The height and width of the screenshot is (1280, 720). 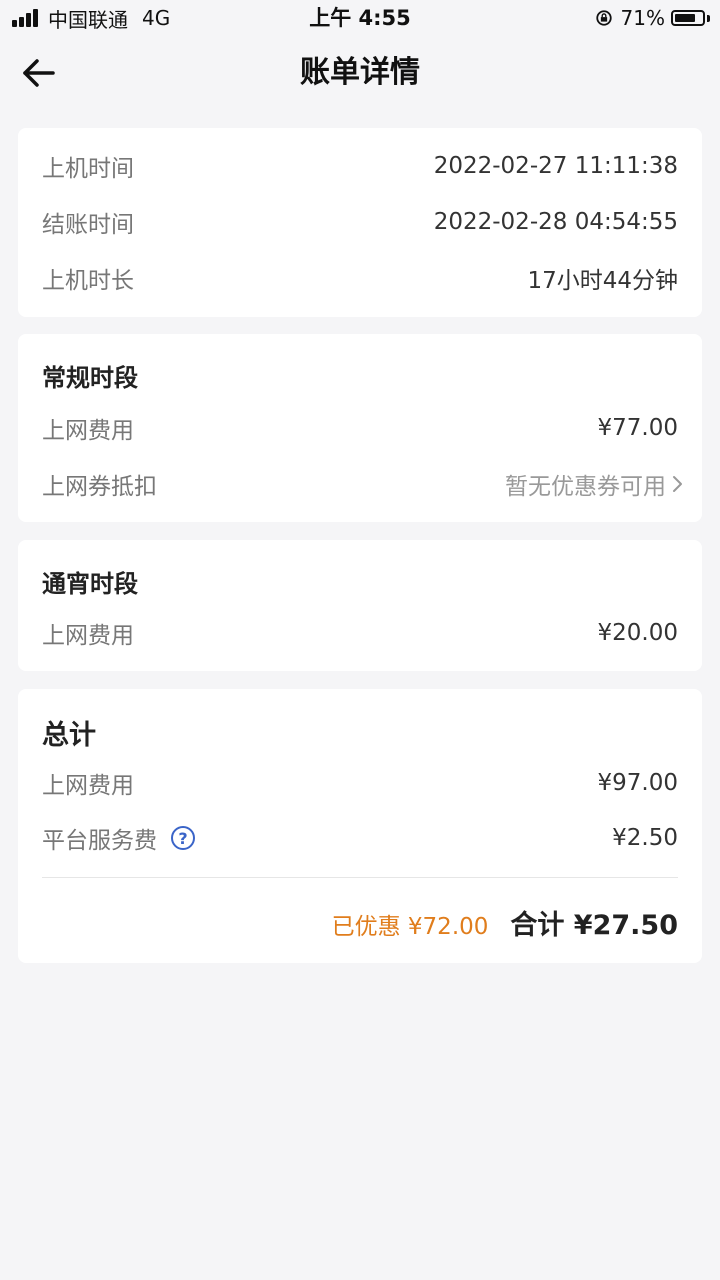 What do you see at coordinates (602, 281) in the screenshot?
I see `duration-value: 17小时44分钟` at bounding box center [602, 281].